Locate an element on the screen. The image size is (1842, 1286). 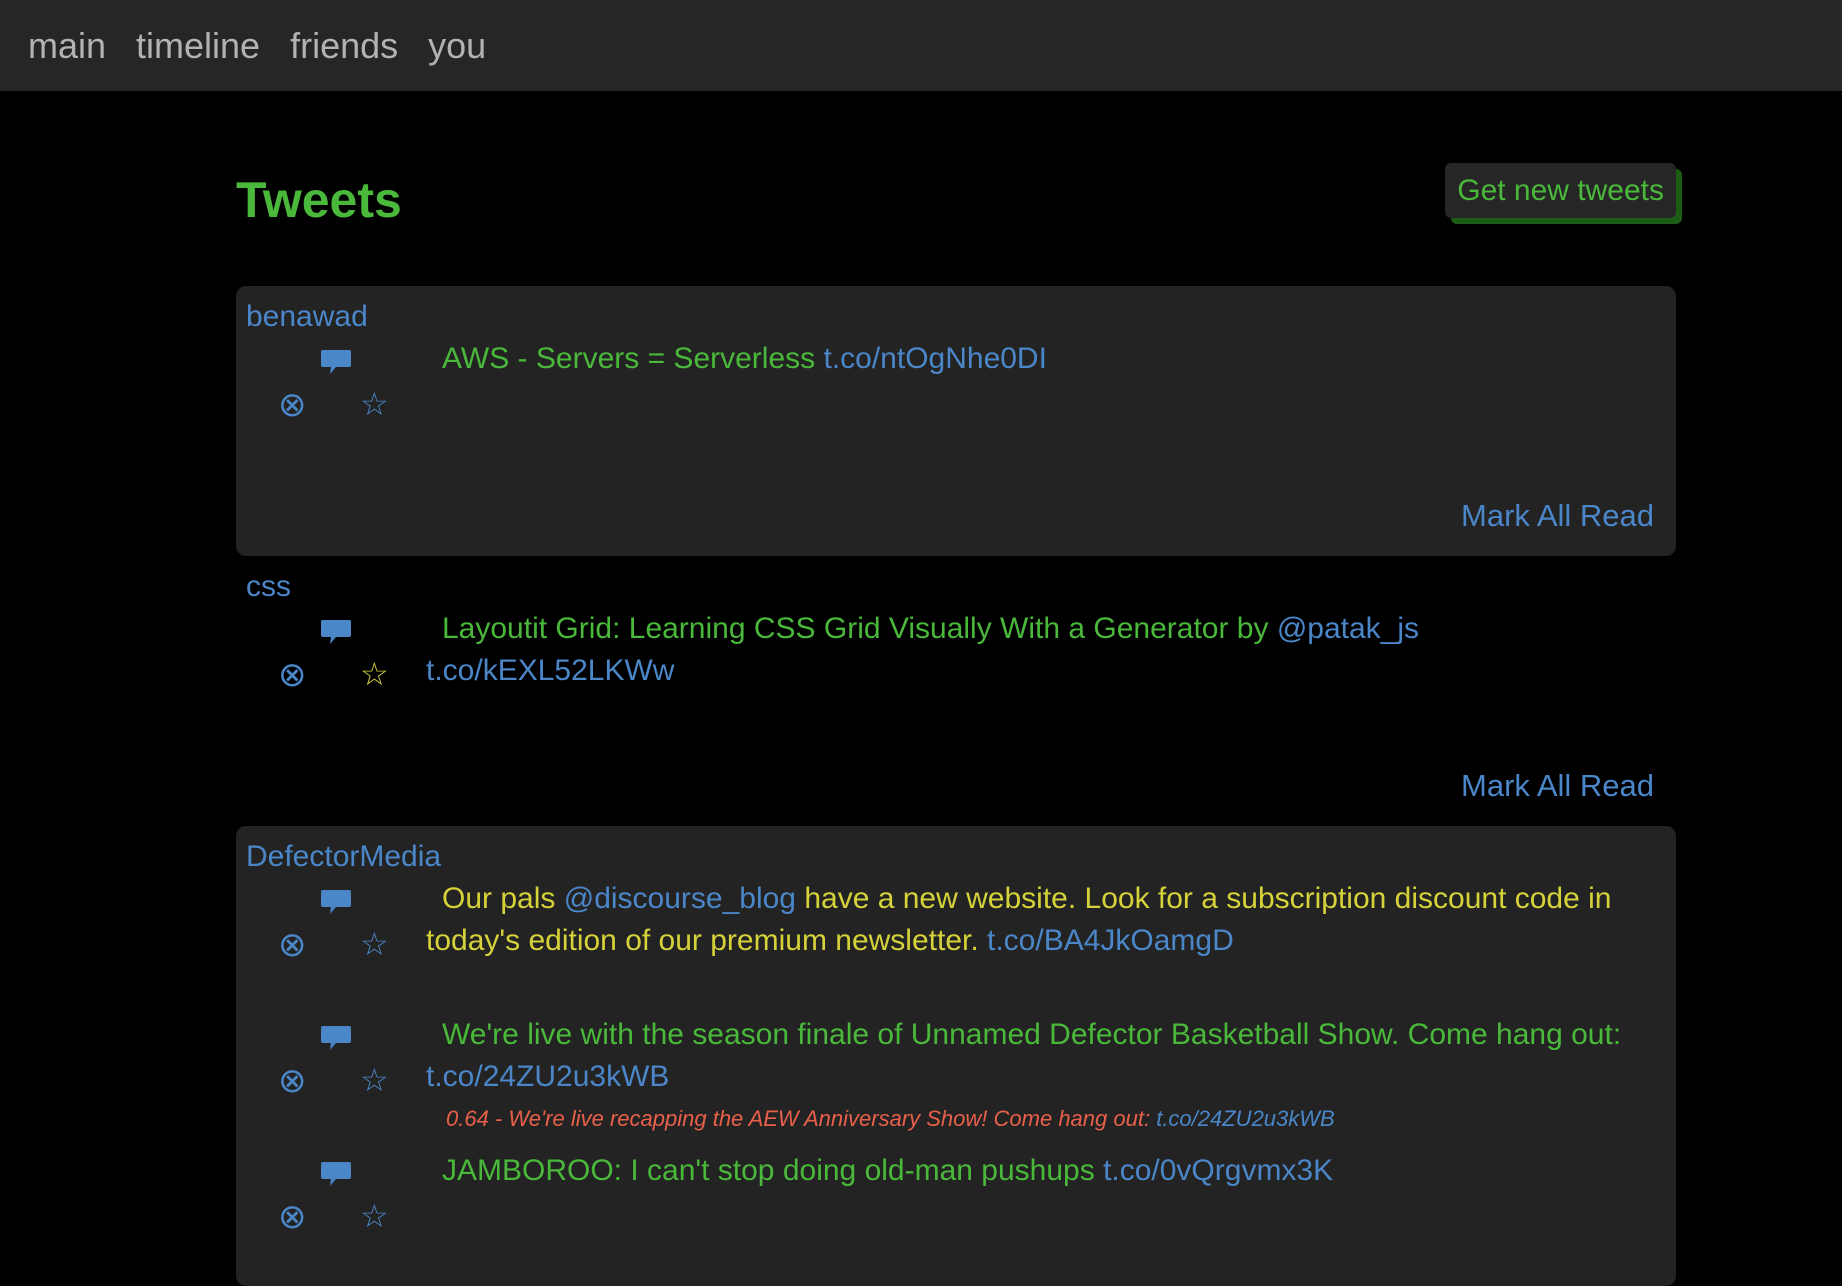
get-new-tweets-button: Get new tweets is located at coordinates (1560, 190).